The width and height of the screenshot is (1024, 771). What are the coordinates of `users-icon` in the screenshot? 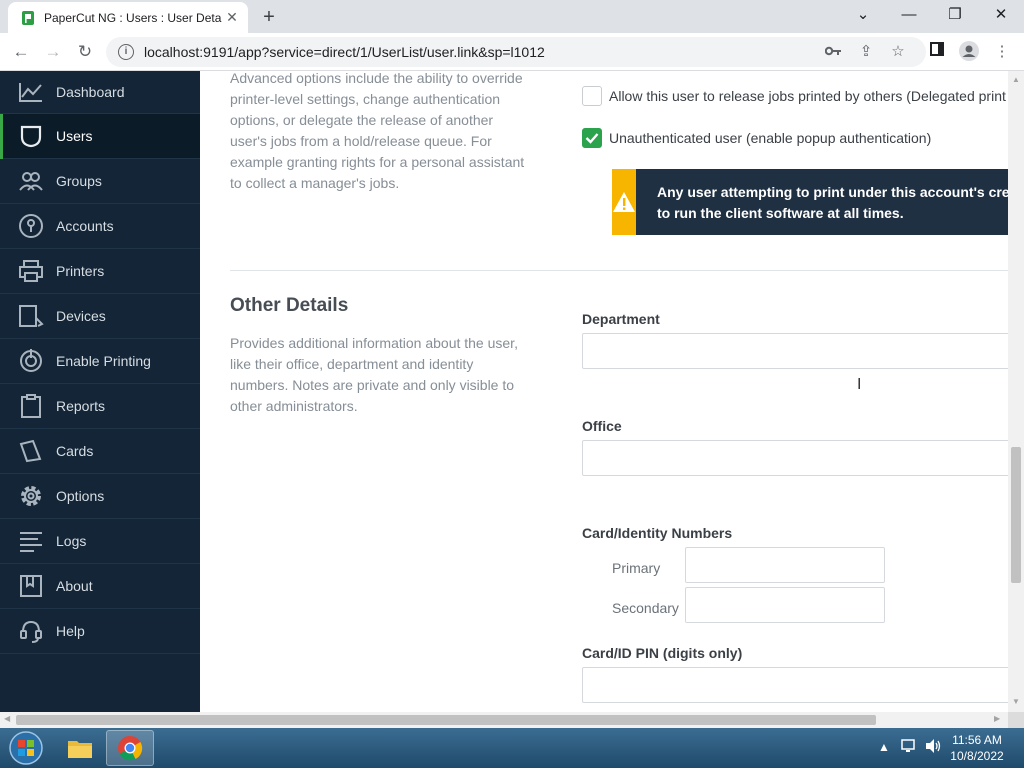 It's located at (31, 136).